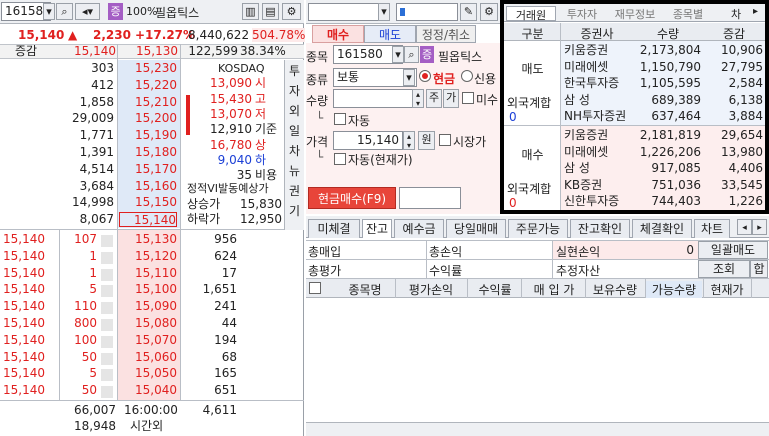 This screenshot has width=769, height=436. What do you see at coordinates (736, 13) in the screenshot?
I see `tab-next: 차` at bounding box center [736, 13].